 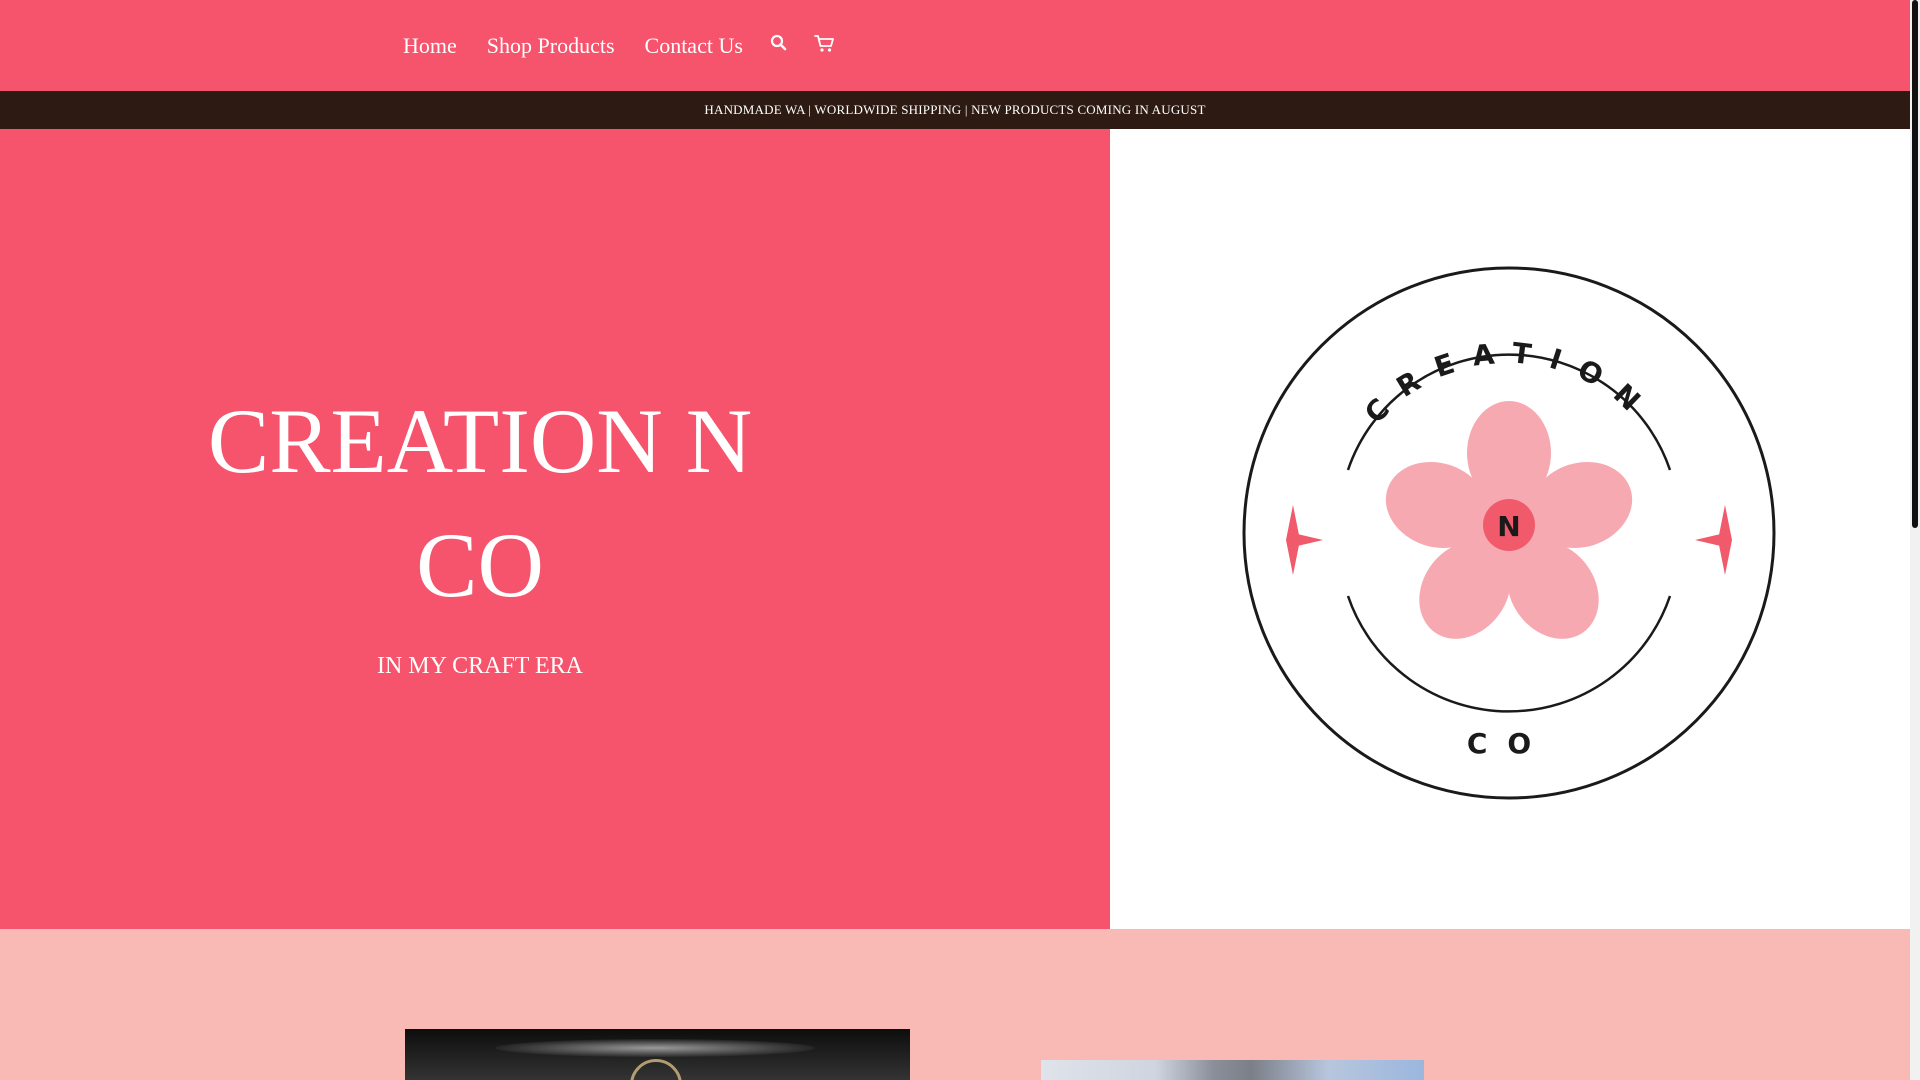 What do you see at coordinates (430, 46) in the screenshot?
I see `nav-home: Home` at bounding box center [430, 46].